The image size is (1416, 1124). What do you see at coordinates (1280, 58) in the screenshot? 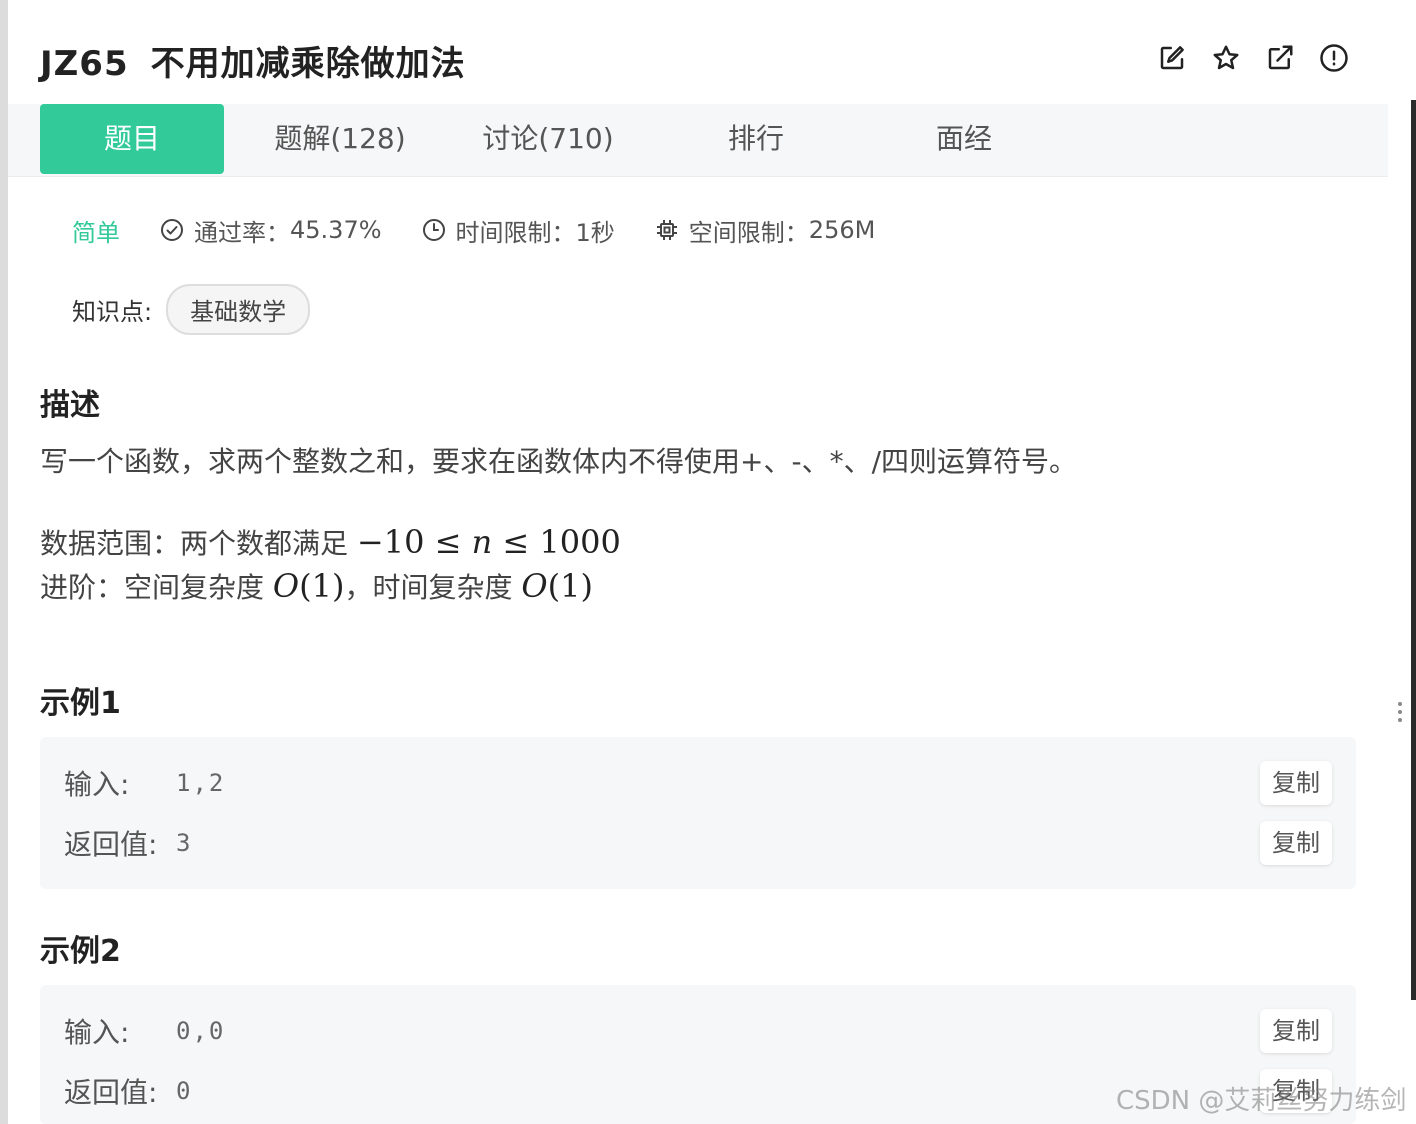
I see `external-link-icon` at bounding box center [1280, 58].